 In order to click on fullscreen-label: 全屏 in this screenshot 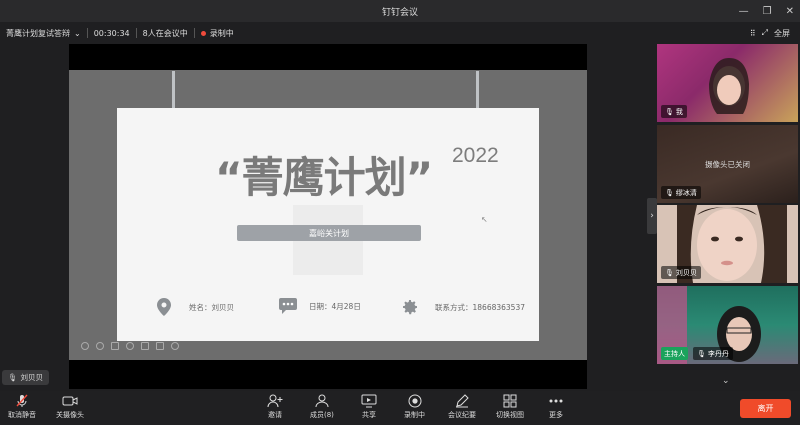, I will do `click(782, 33)`.